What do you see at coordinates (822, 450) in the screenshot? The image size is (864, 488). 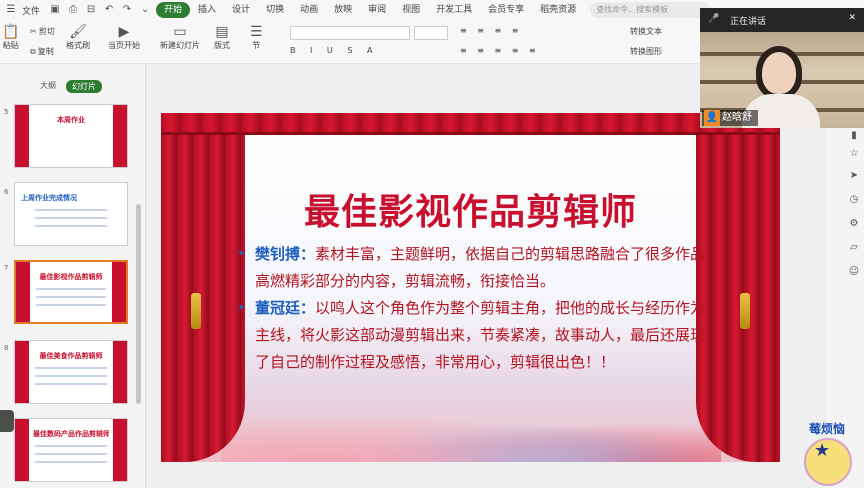 I see `sticker-star-icon: ★` at bounding box center [822, 450].